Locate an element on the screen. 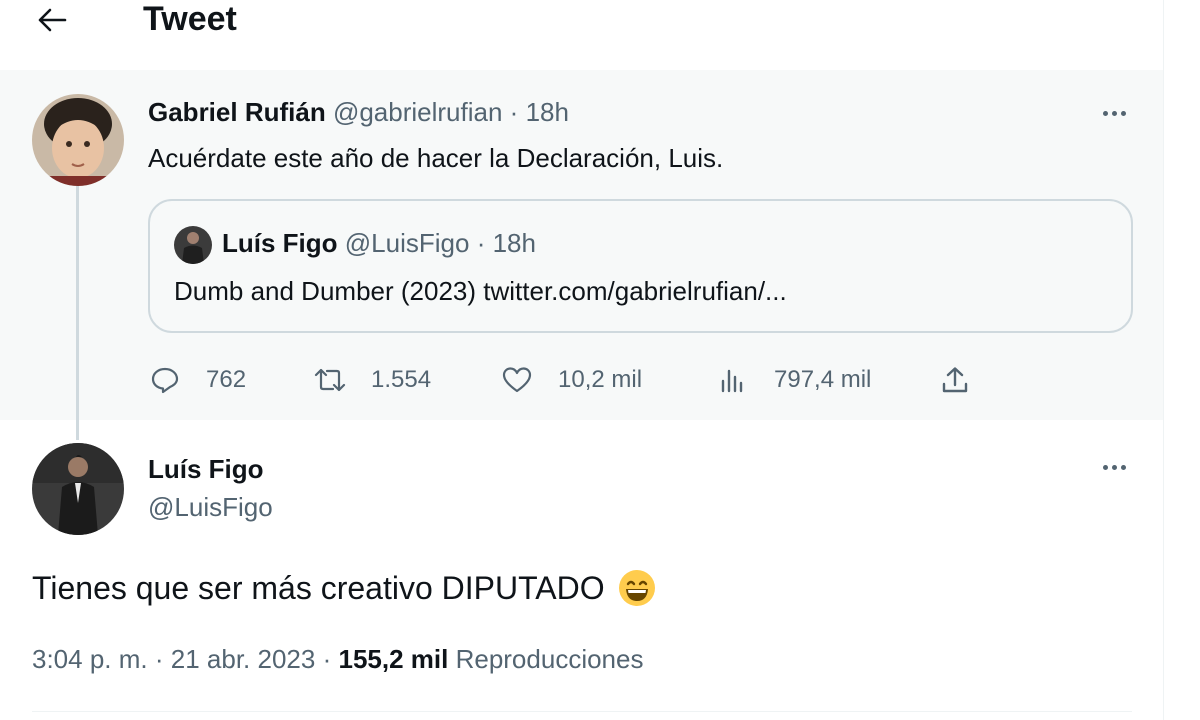 This screenshot has height=720, width=1200. share-icon is located at coordinates (955, 380).